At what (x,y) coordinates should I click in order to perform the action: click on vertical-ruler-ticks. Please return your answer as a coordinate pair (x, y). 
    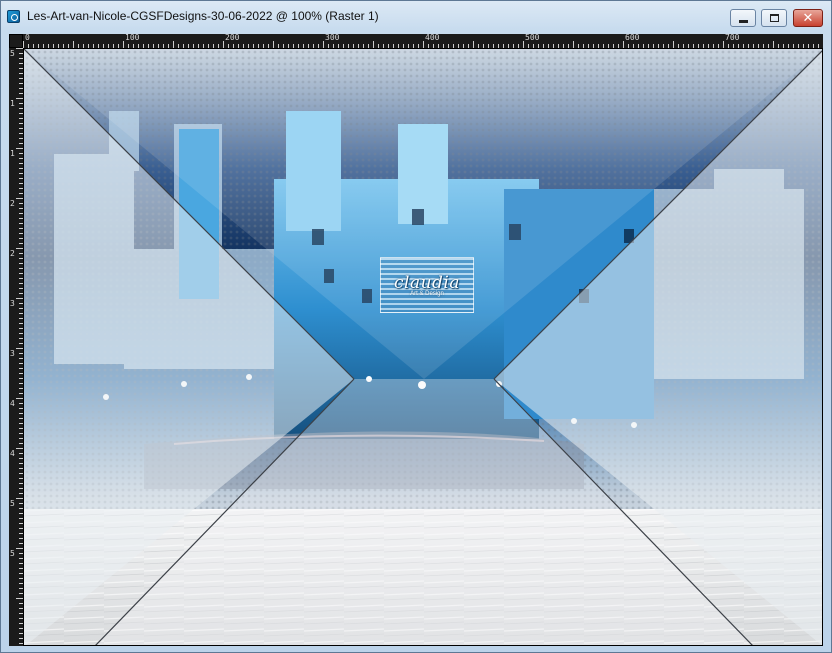
    Looking at the image, I should click on (18, 347).